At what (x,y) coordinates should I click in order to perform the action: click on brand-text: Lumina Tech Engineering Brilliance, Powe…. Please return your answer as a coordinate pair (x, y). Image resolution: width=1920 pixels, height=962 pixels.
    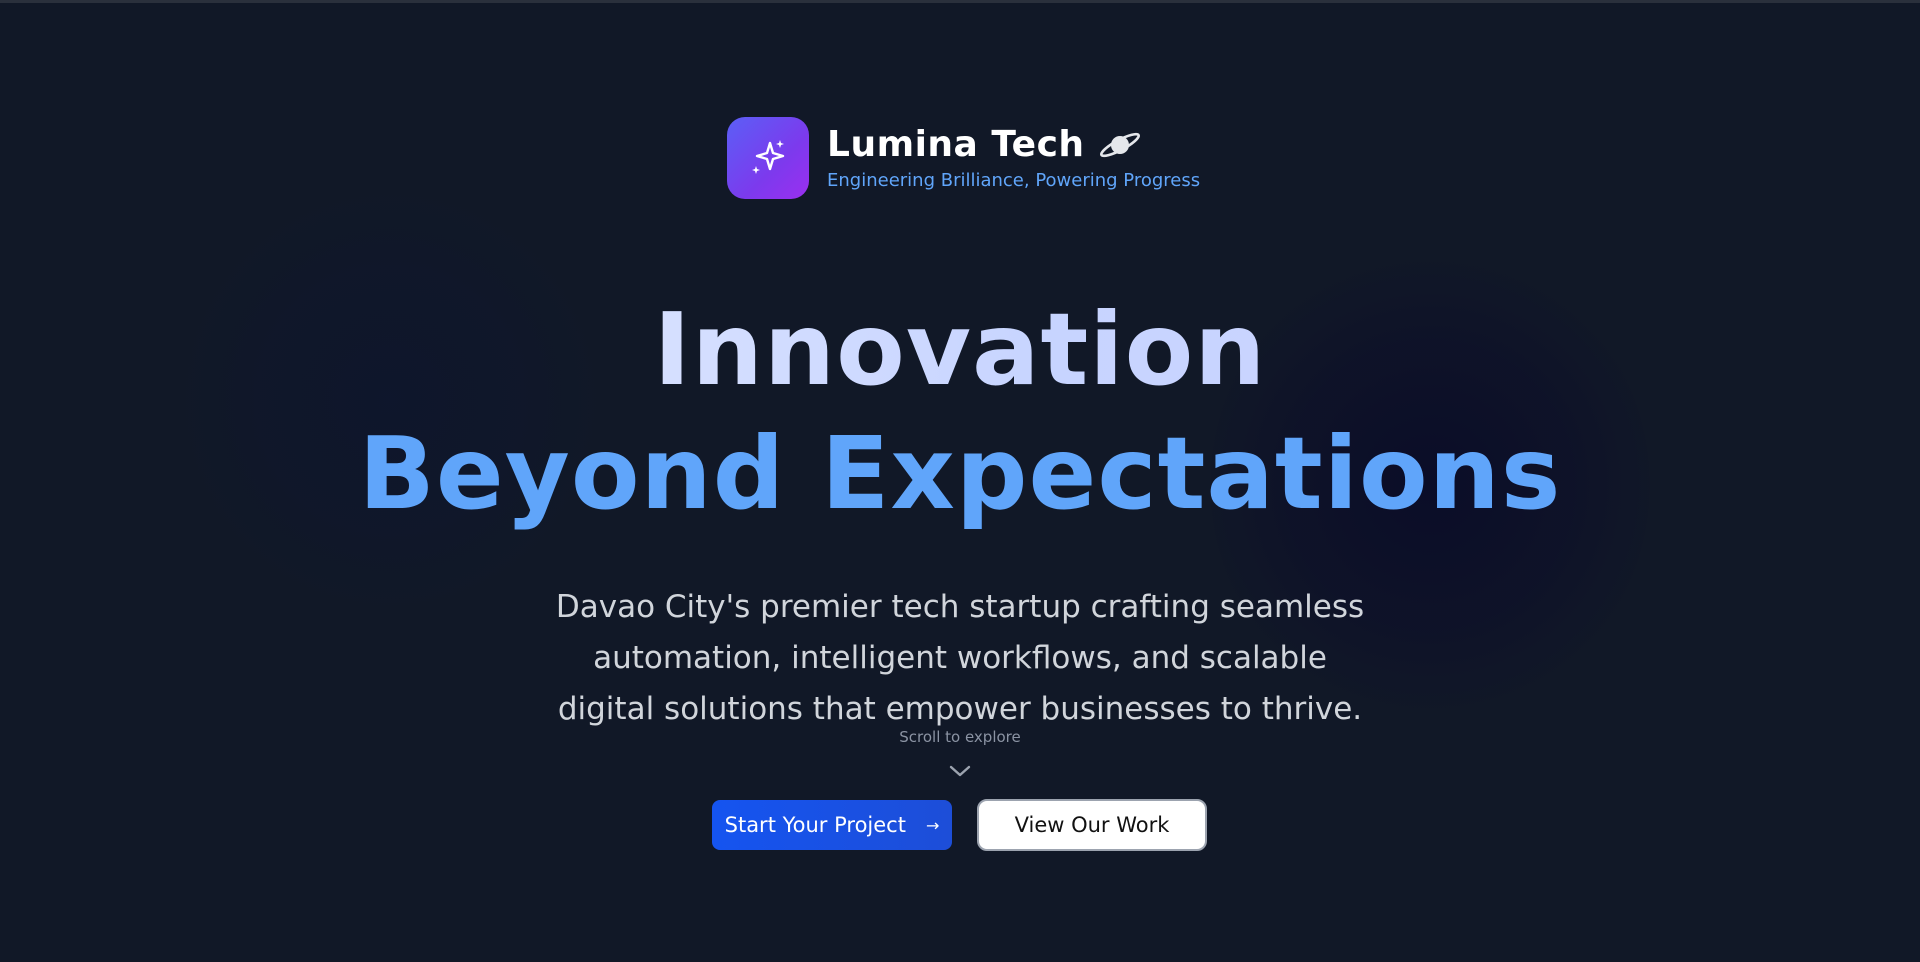
    Looking at the image, I should click on (1013, 158).